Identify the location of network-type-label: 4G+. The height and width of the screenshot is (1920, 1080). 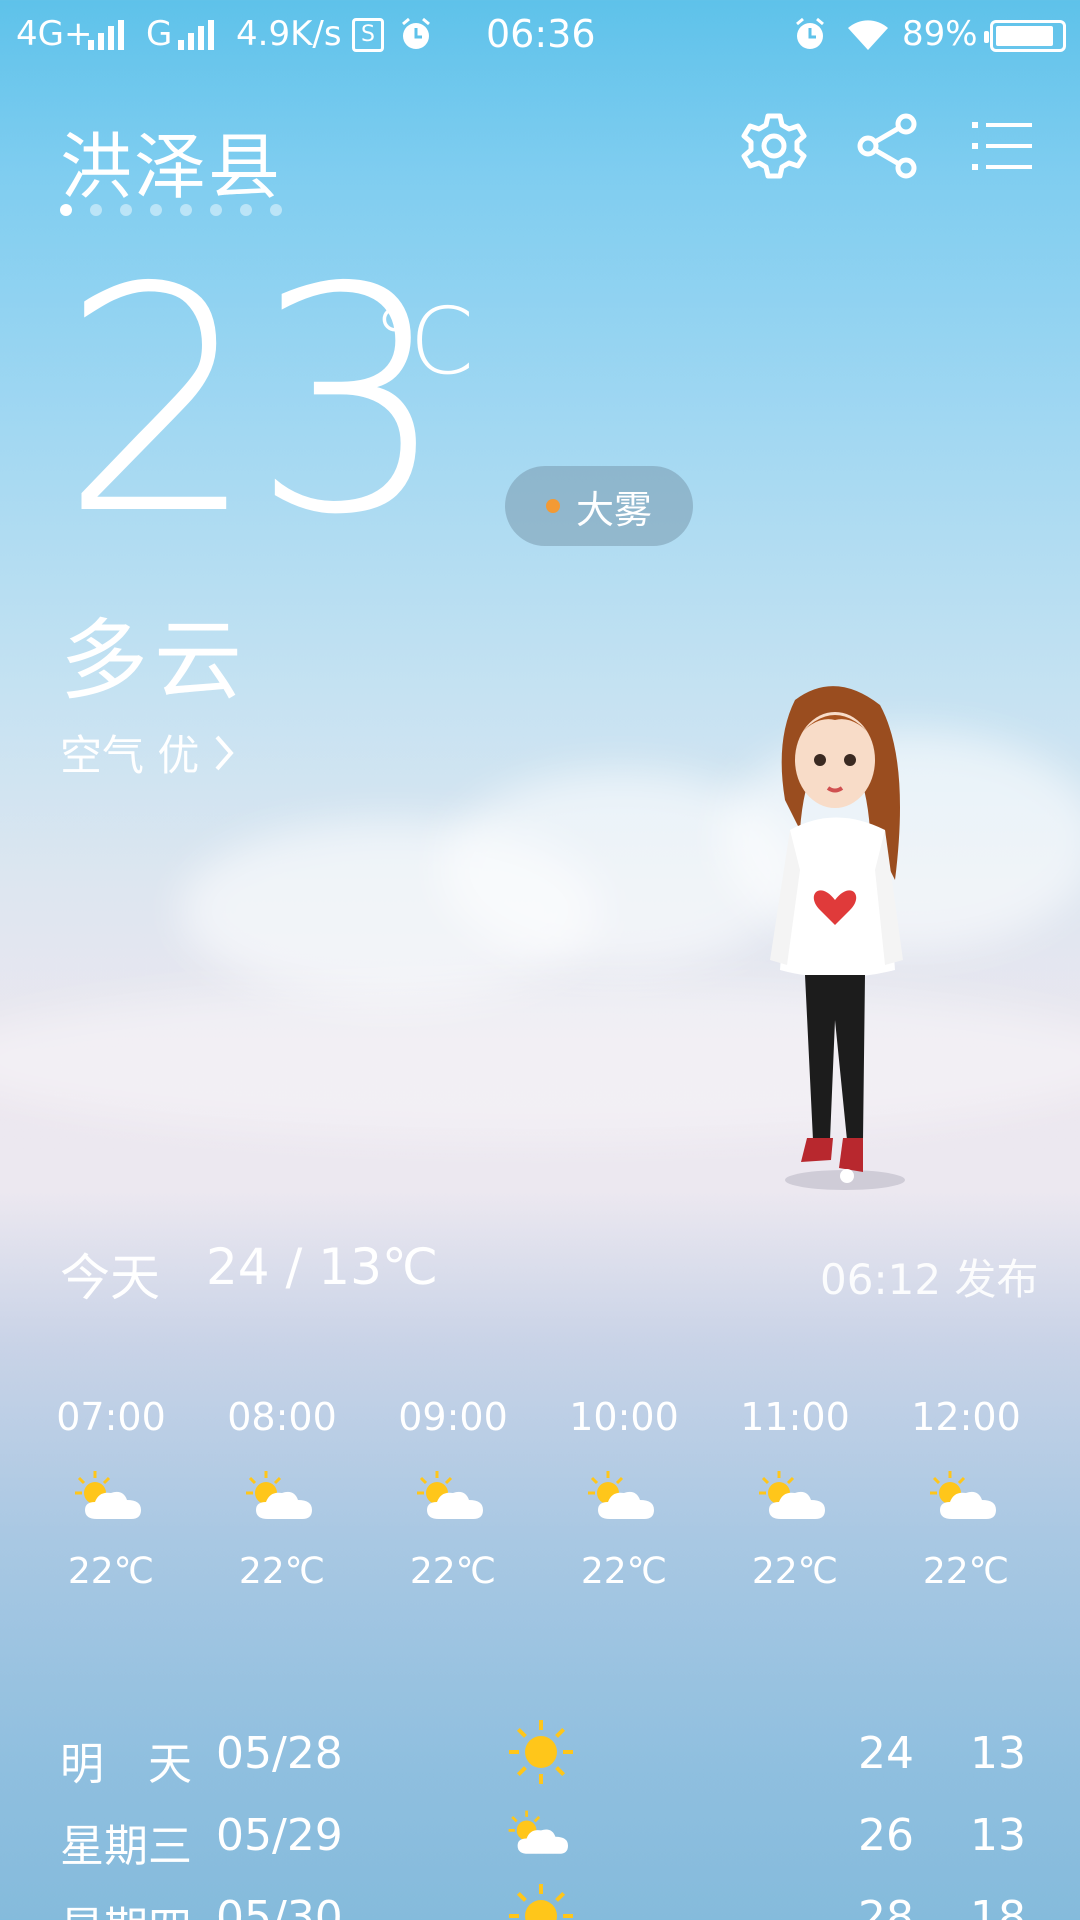
(54, 34).